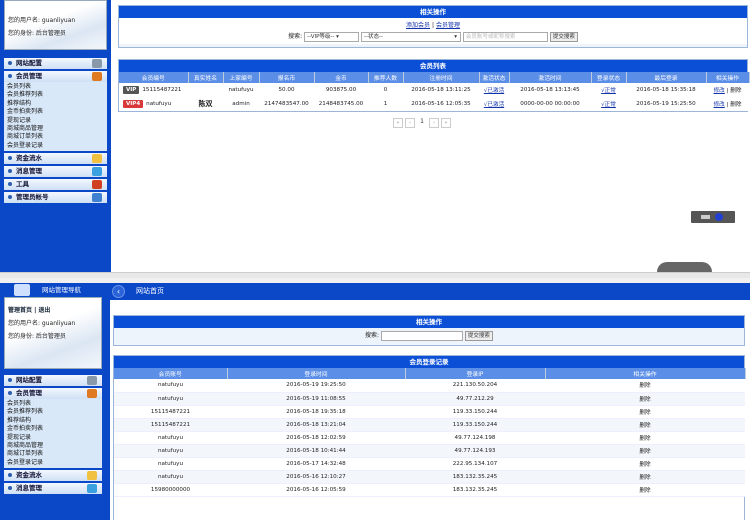 The height and width of the screenshot is (520, 750). I want to click on table-cell: admin, so click(241, 104).